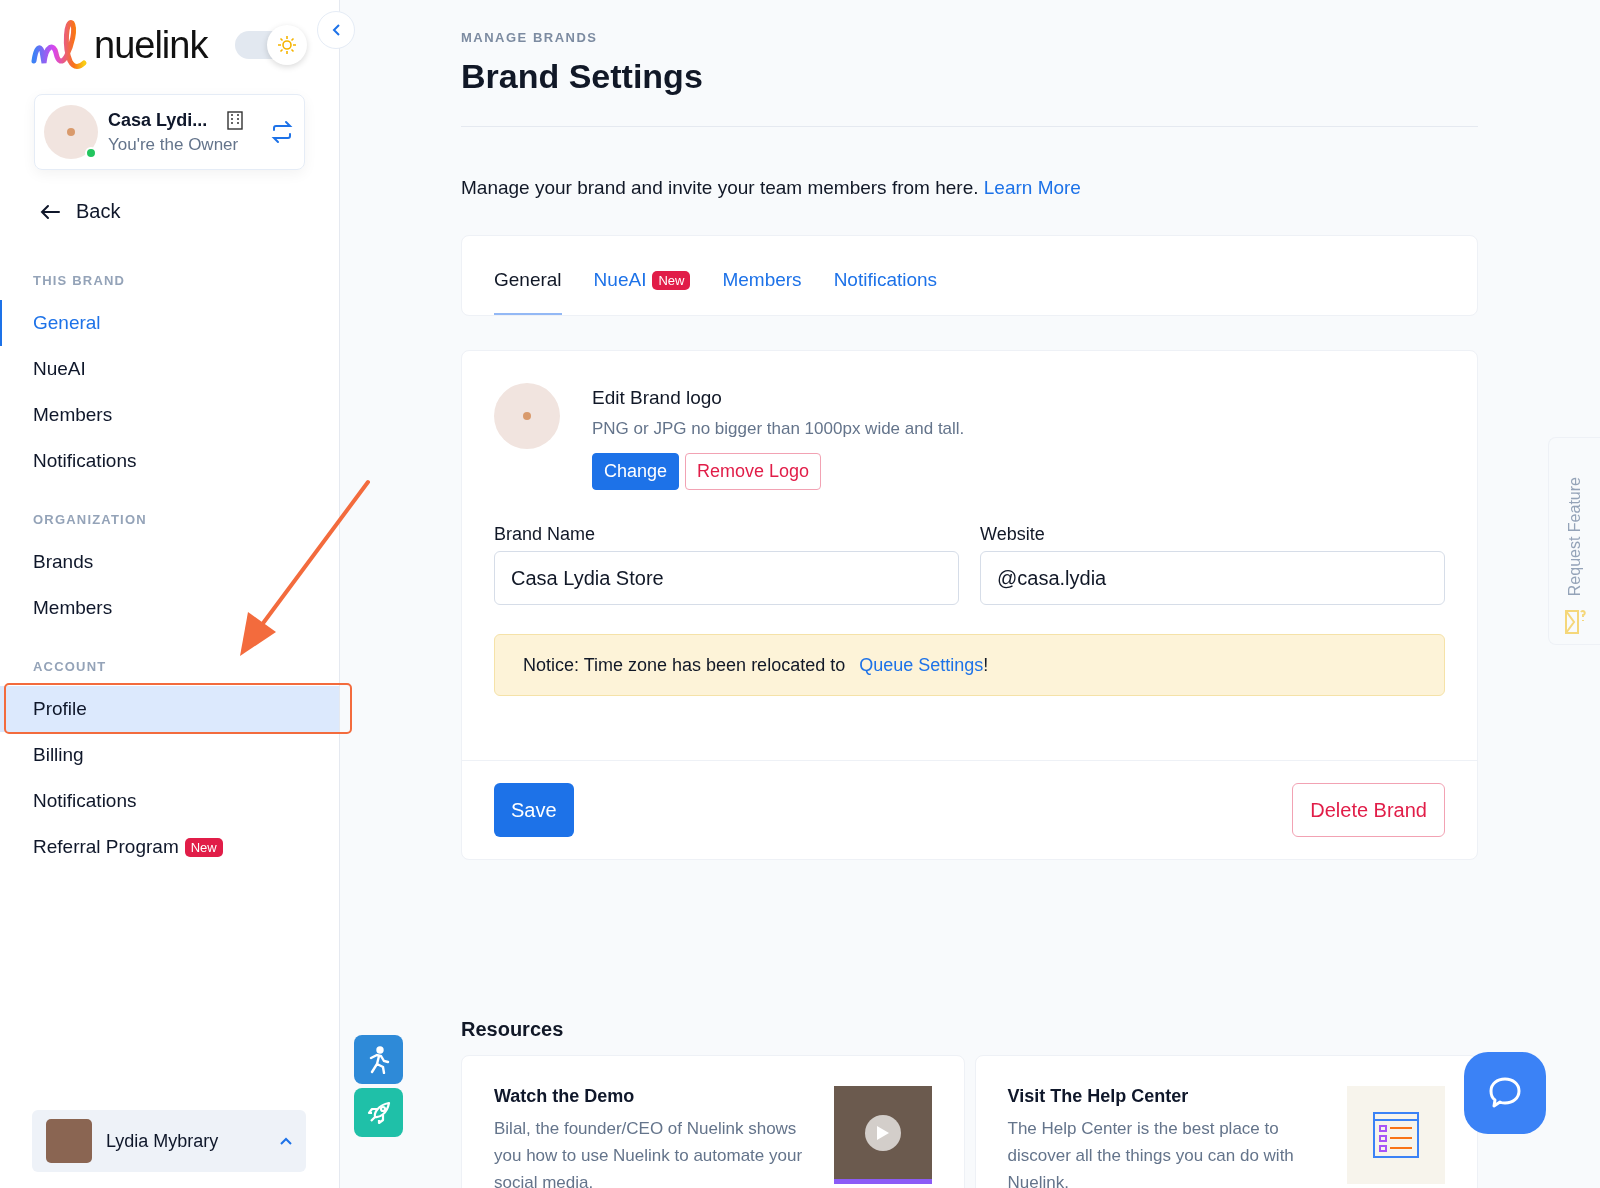  Describe the element at coordinates (684, 665) in the screenshot. I see `notice-text: Notice: Time zone has been relocated to` at that location.